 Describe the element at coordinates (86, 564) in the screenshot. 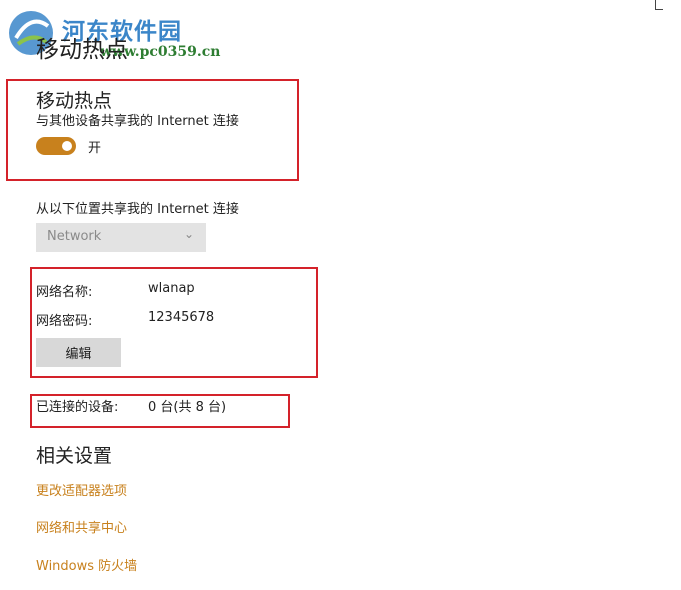

I see `link-windows-firewall: Windows 防火墙` at that location.